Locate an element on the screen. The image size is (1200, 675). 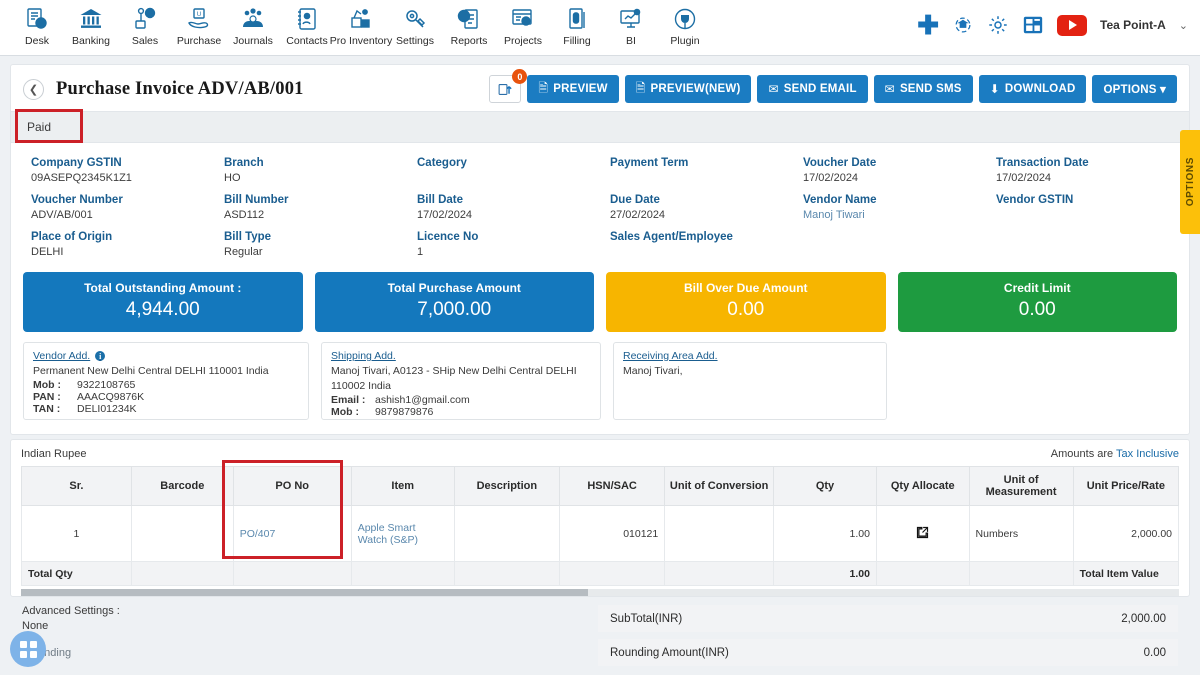
col-sr: Sr. is located at coordinates (76, 486).